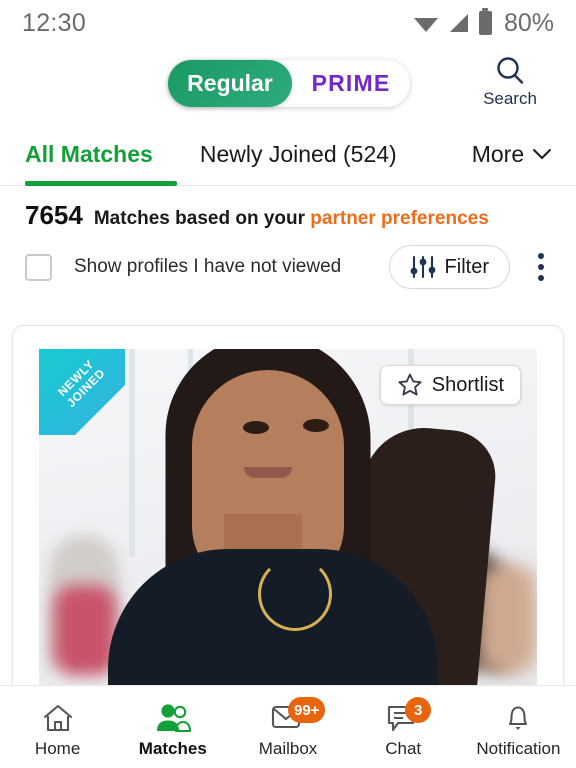 Image resolution: width=576 pixels, height=768 pixels. I want to click on tab-more: More, so click(512, 159).